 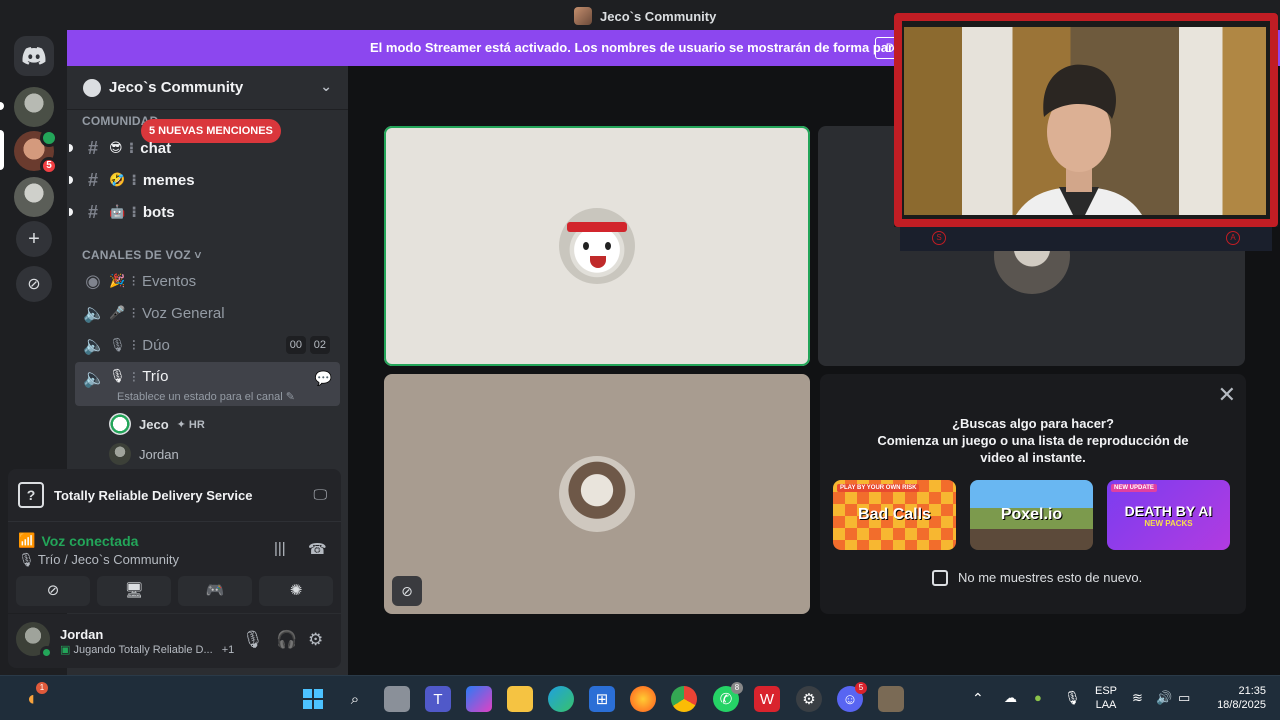 I want to click on activity-title: Bad Calls, so click(x=894, y=514).